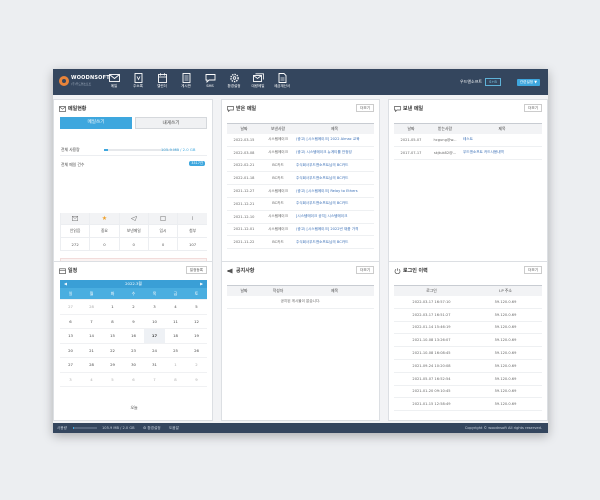 This screenshot has width=600, height=500. I want to click on row-subject: 테스트, so click(502, 140).